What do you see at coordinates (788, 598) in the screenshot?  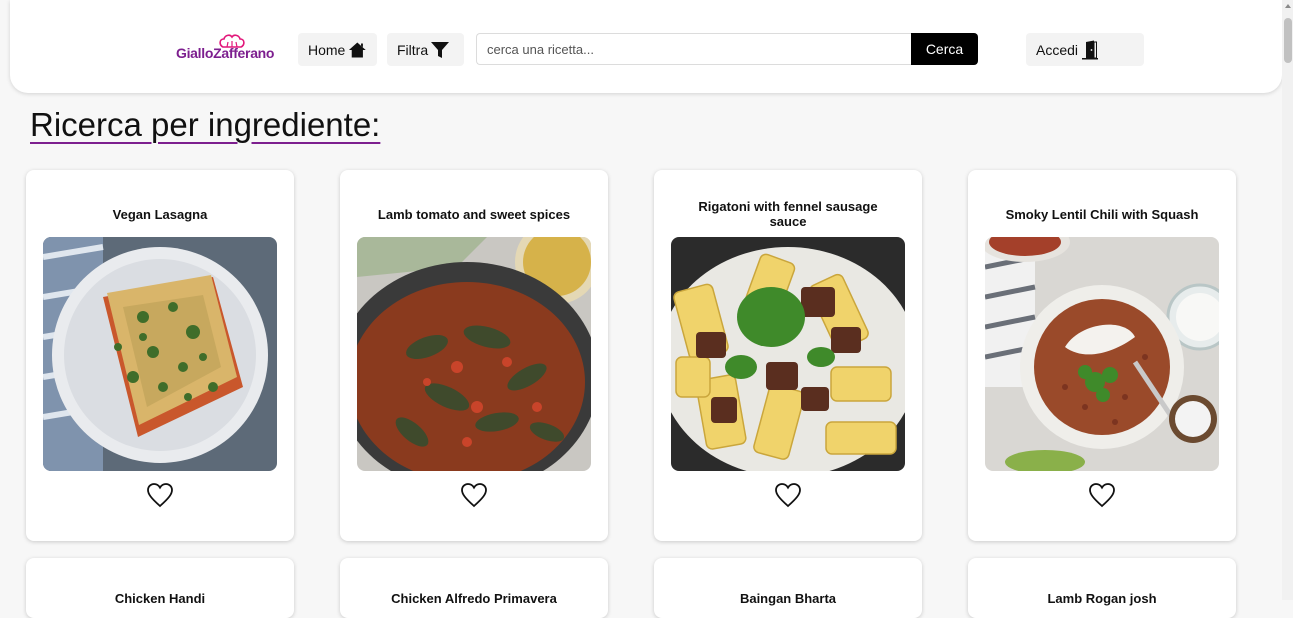 I see `recipe-title: Baingan Bharta` at bounding box center [788, 598].